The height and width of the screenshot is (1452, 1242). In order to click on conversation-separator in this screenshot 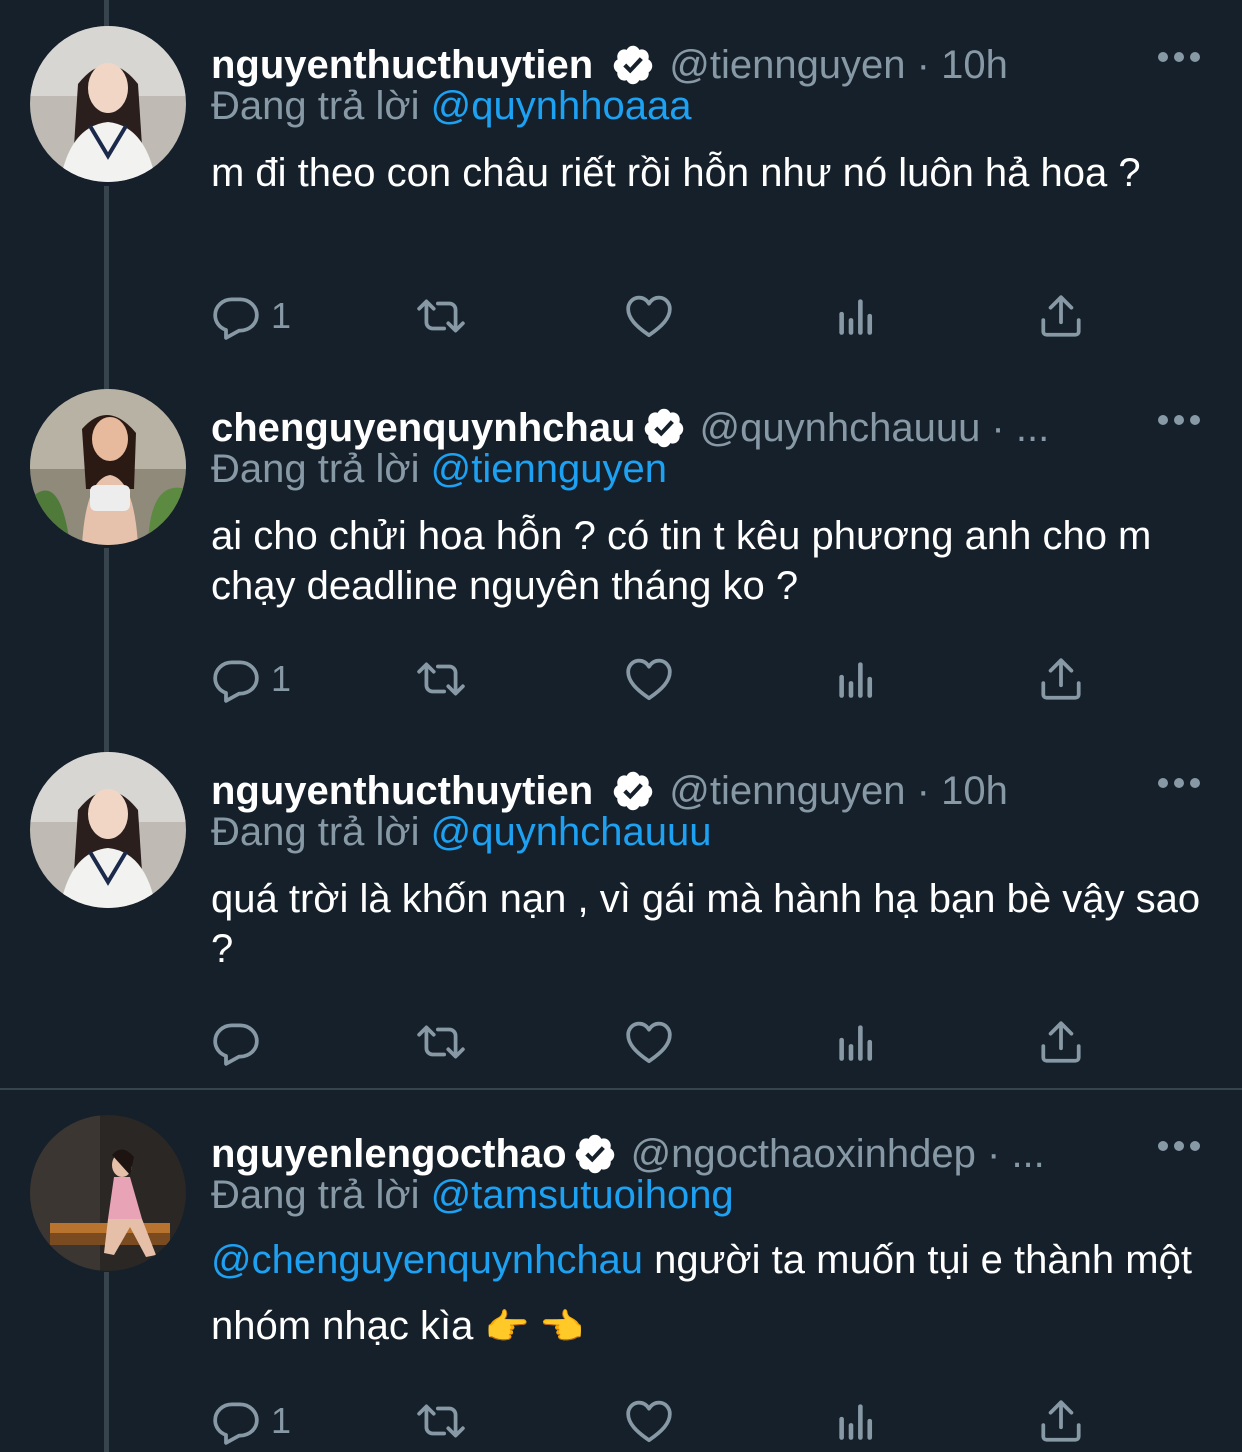, I will do `click(621, 1089)`.